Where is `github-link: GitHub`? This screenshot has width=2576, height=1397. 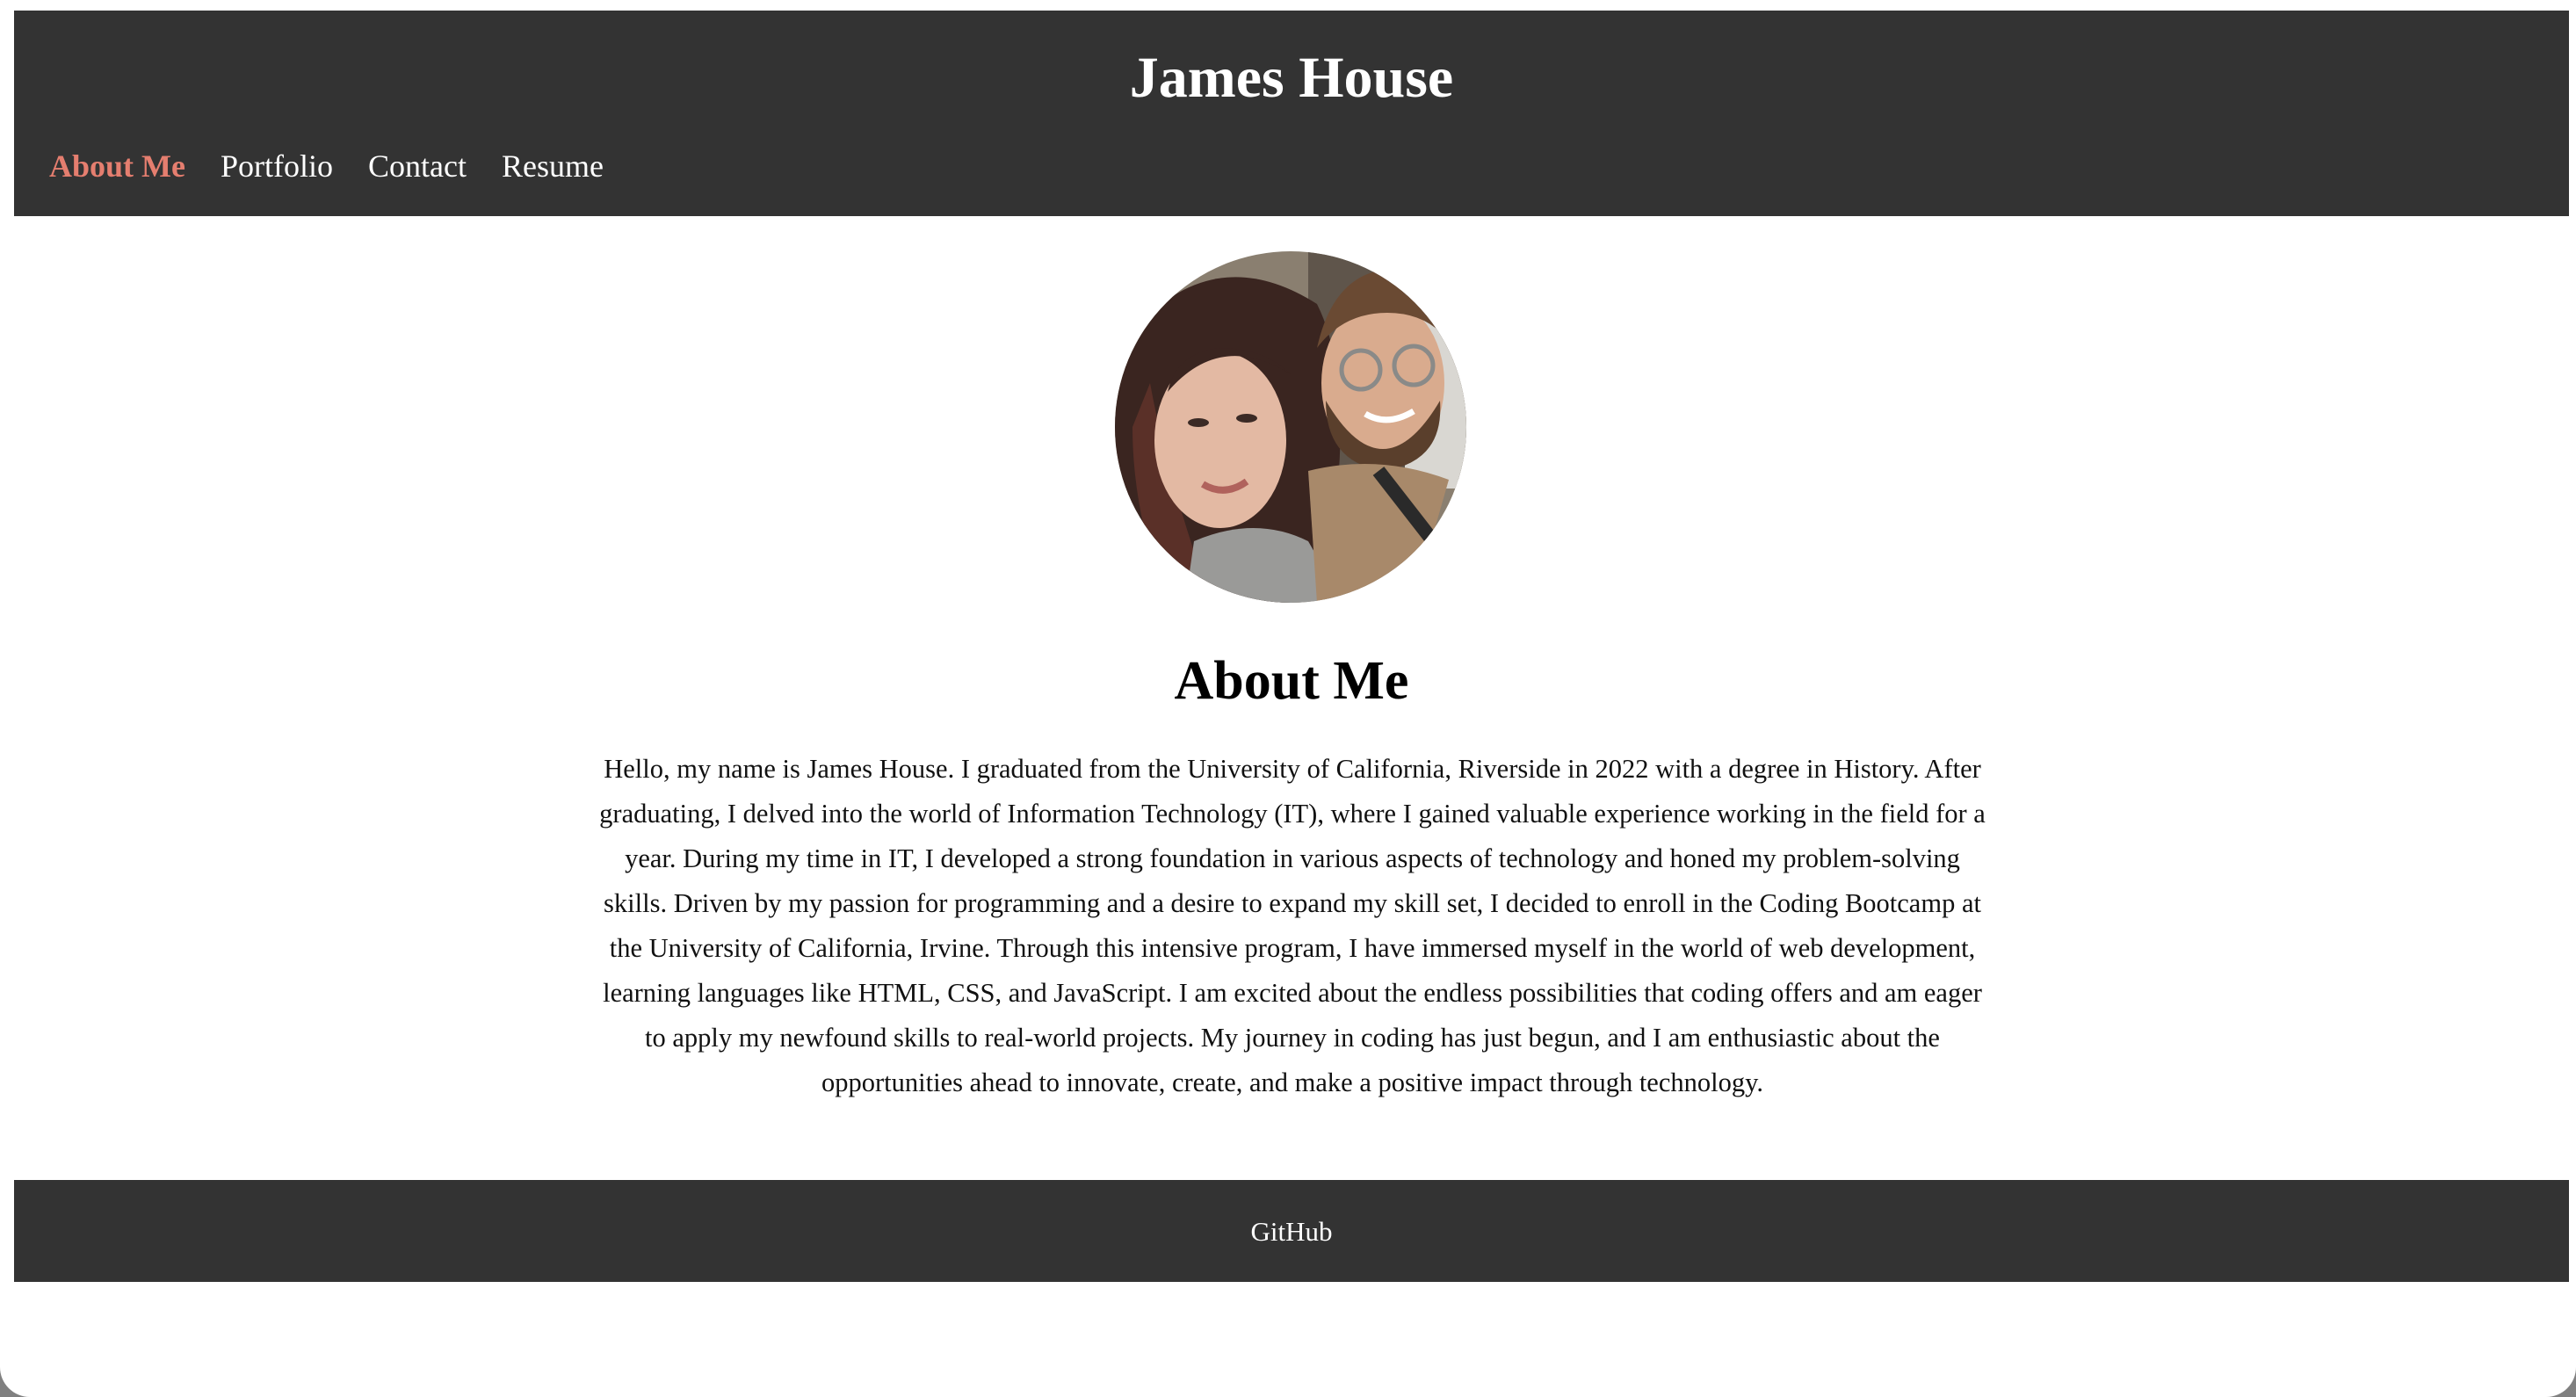 github-link: GitHub is located at coordinates (1291, 1231).